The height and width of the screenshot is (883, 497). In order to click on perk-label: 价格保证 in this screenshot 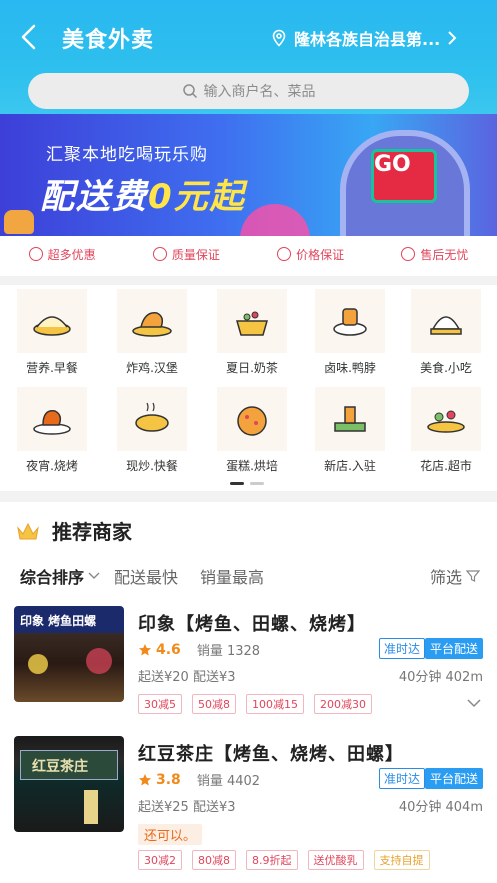, I will do `click(320, 254)`.